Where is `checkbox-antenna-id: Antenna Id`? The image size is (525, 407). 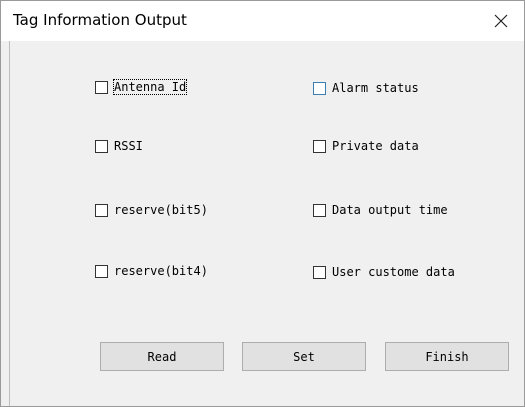 checkbox-antenna-id: Antenna Id is located at coordinates (141, 87).